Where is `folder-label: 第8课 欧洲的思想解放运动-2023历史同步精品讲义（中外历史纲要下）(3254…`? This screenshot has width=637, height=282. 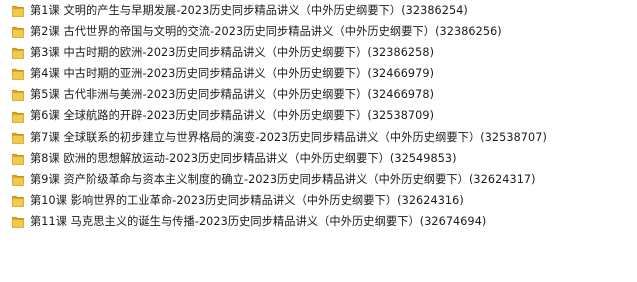 folder-label: 第8课 欧洲的思想解放运动-2023历史同步精品讲义（中外历史纲要下）(3254… is located at coordinates (243, 158).